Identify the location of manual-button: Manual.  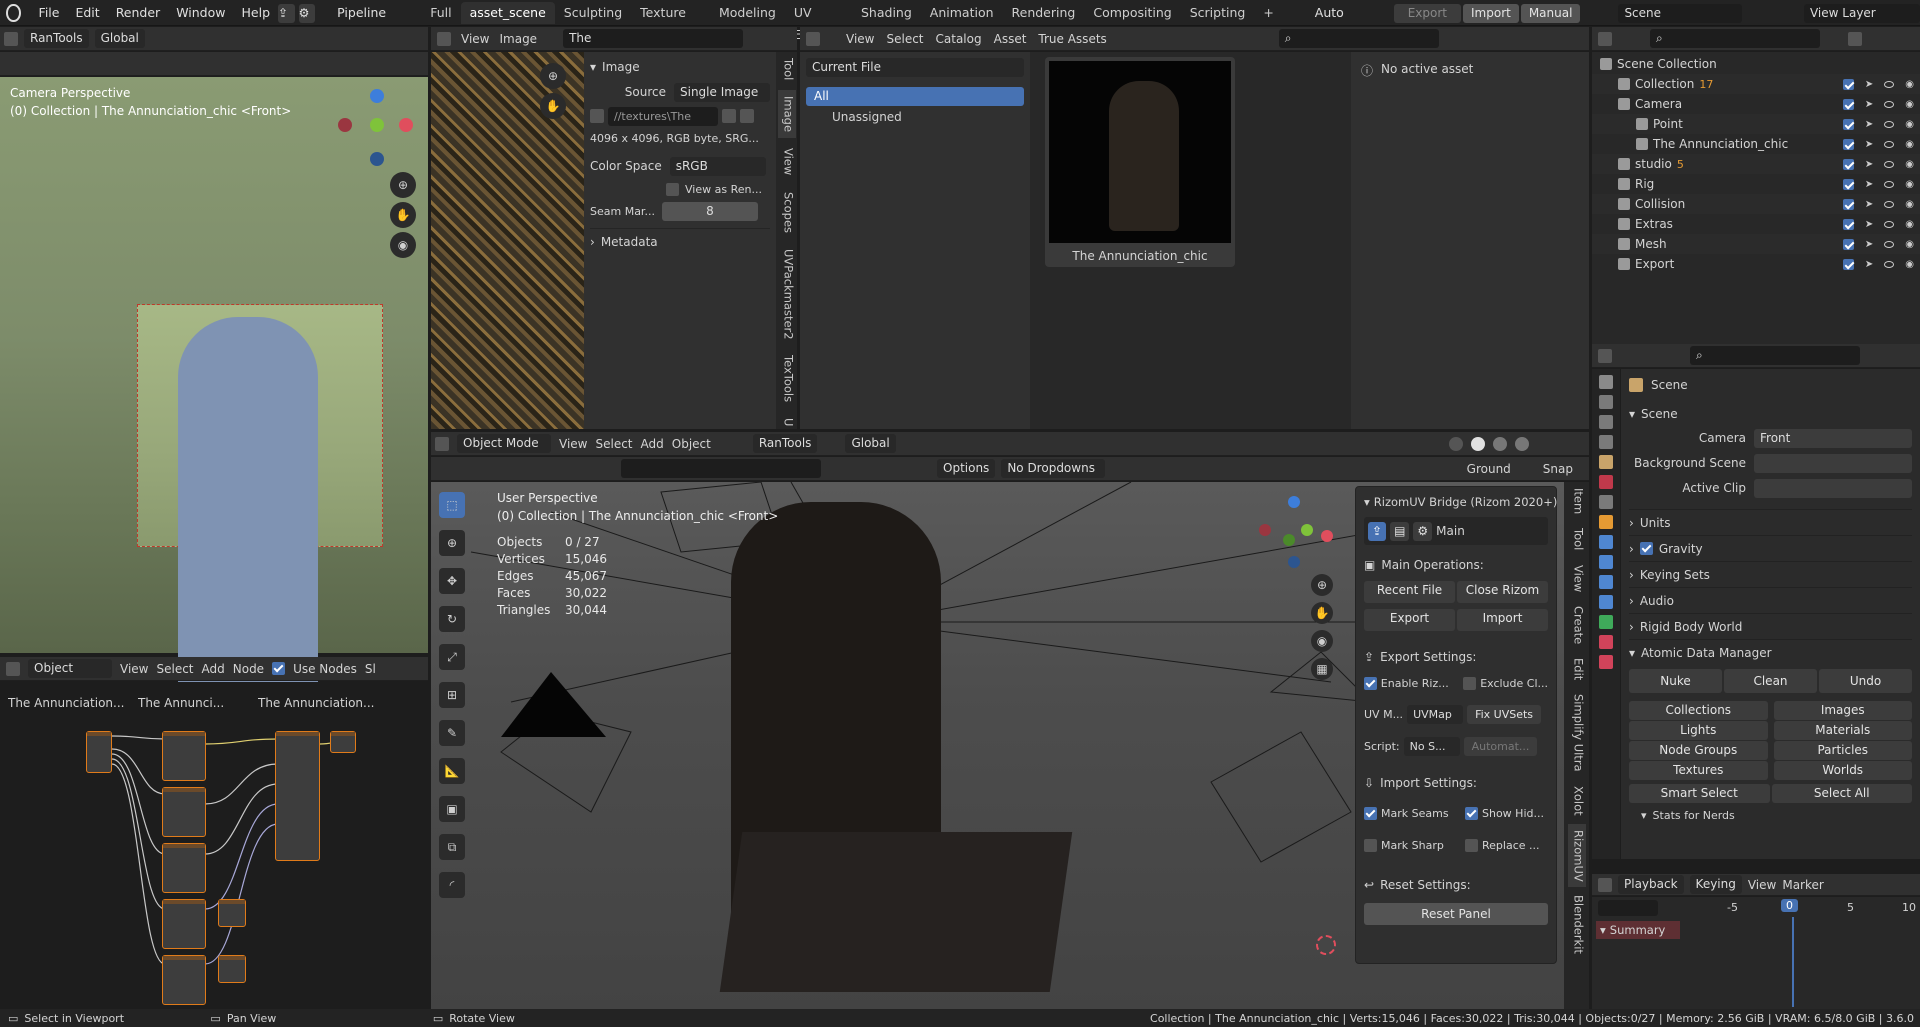
(1550, 13).